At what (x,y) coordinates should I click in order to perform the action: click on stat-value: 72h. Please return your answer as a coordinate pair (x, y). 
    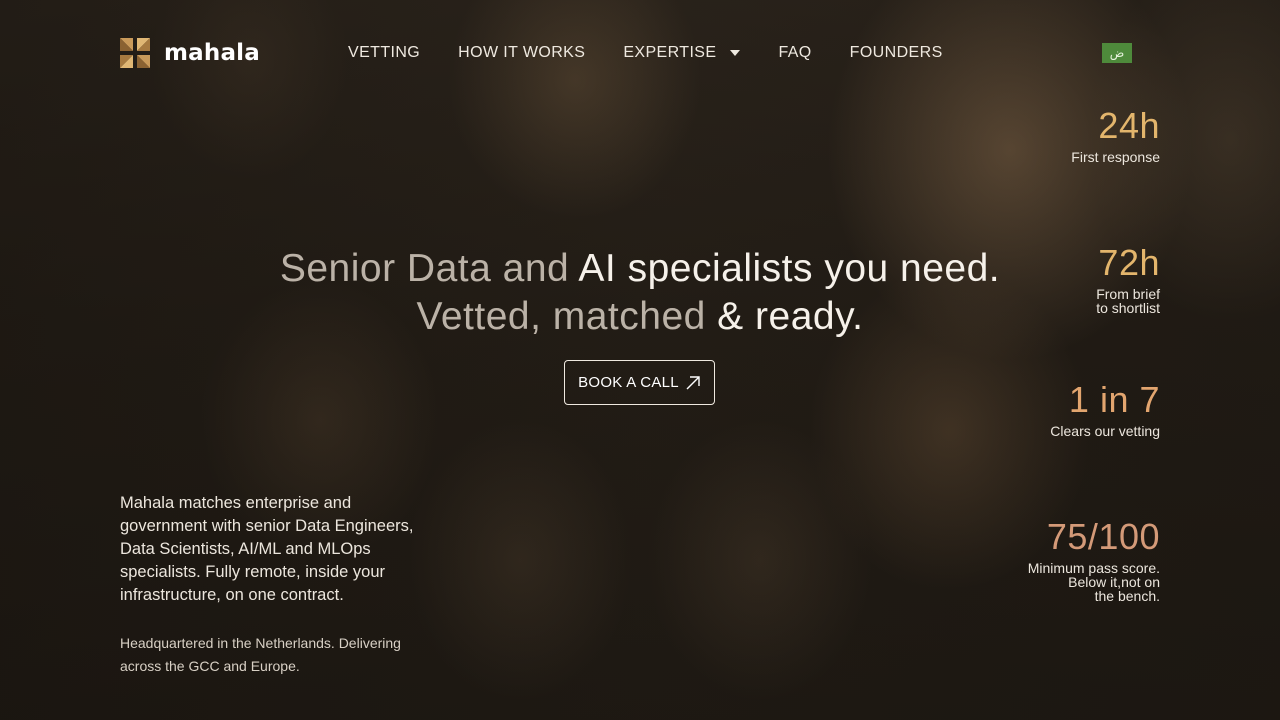
    Looking at the image, I should click on (1129, 262).